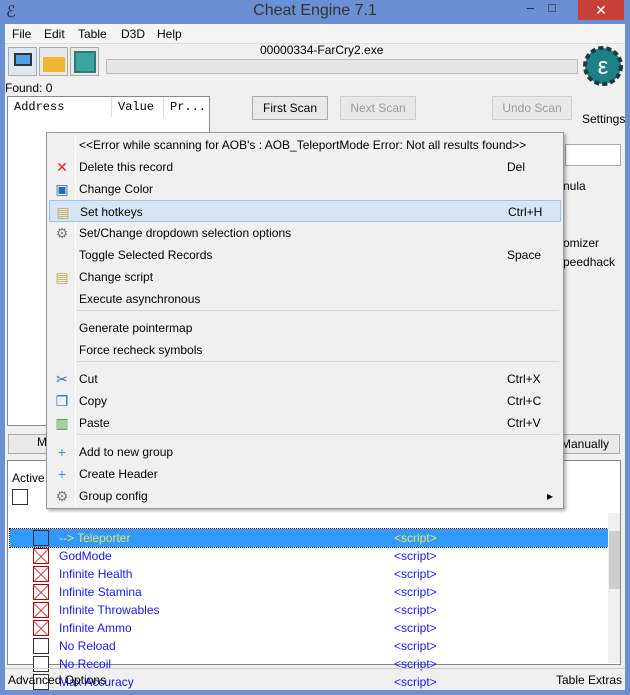 The width and height of the screenshot is (630, 695). What do you see at coordinates (309, 592) in the screenshot?
I see `cheat-entry-row: Infinite Stamina <script>` at bounding box center [309, 592].